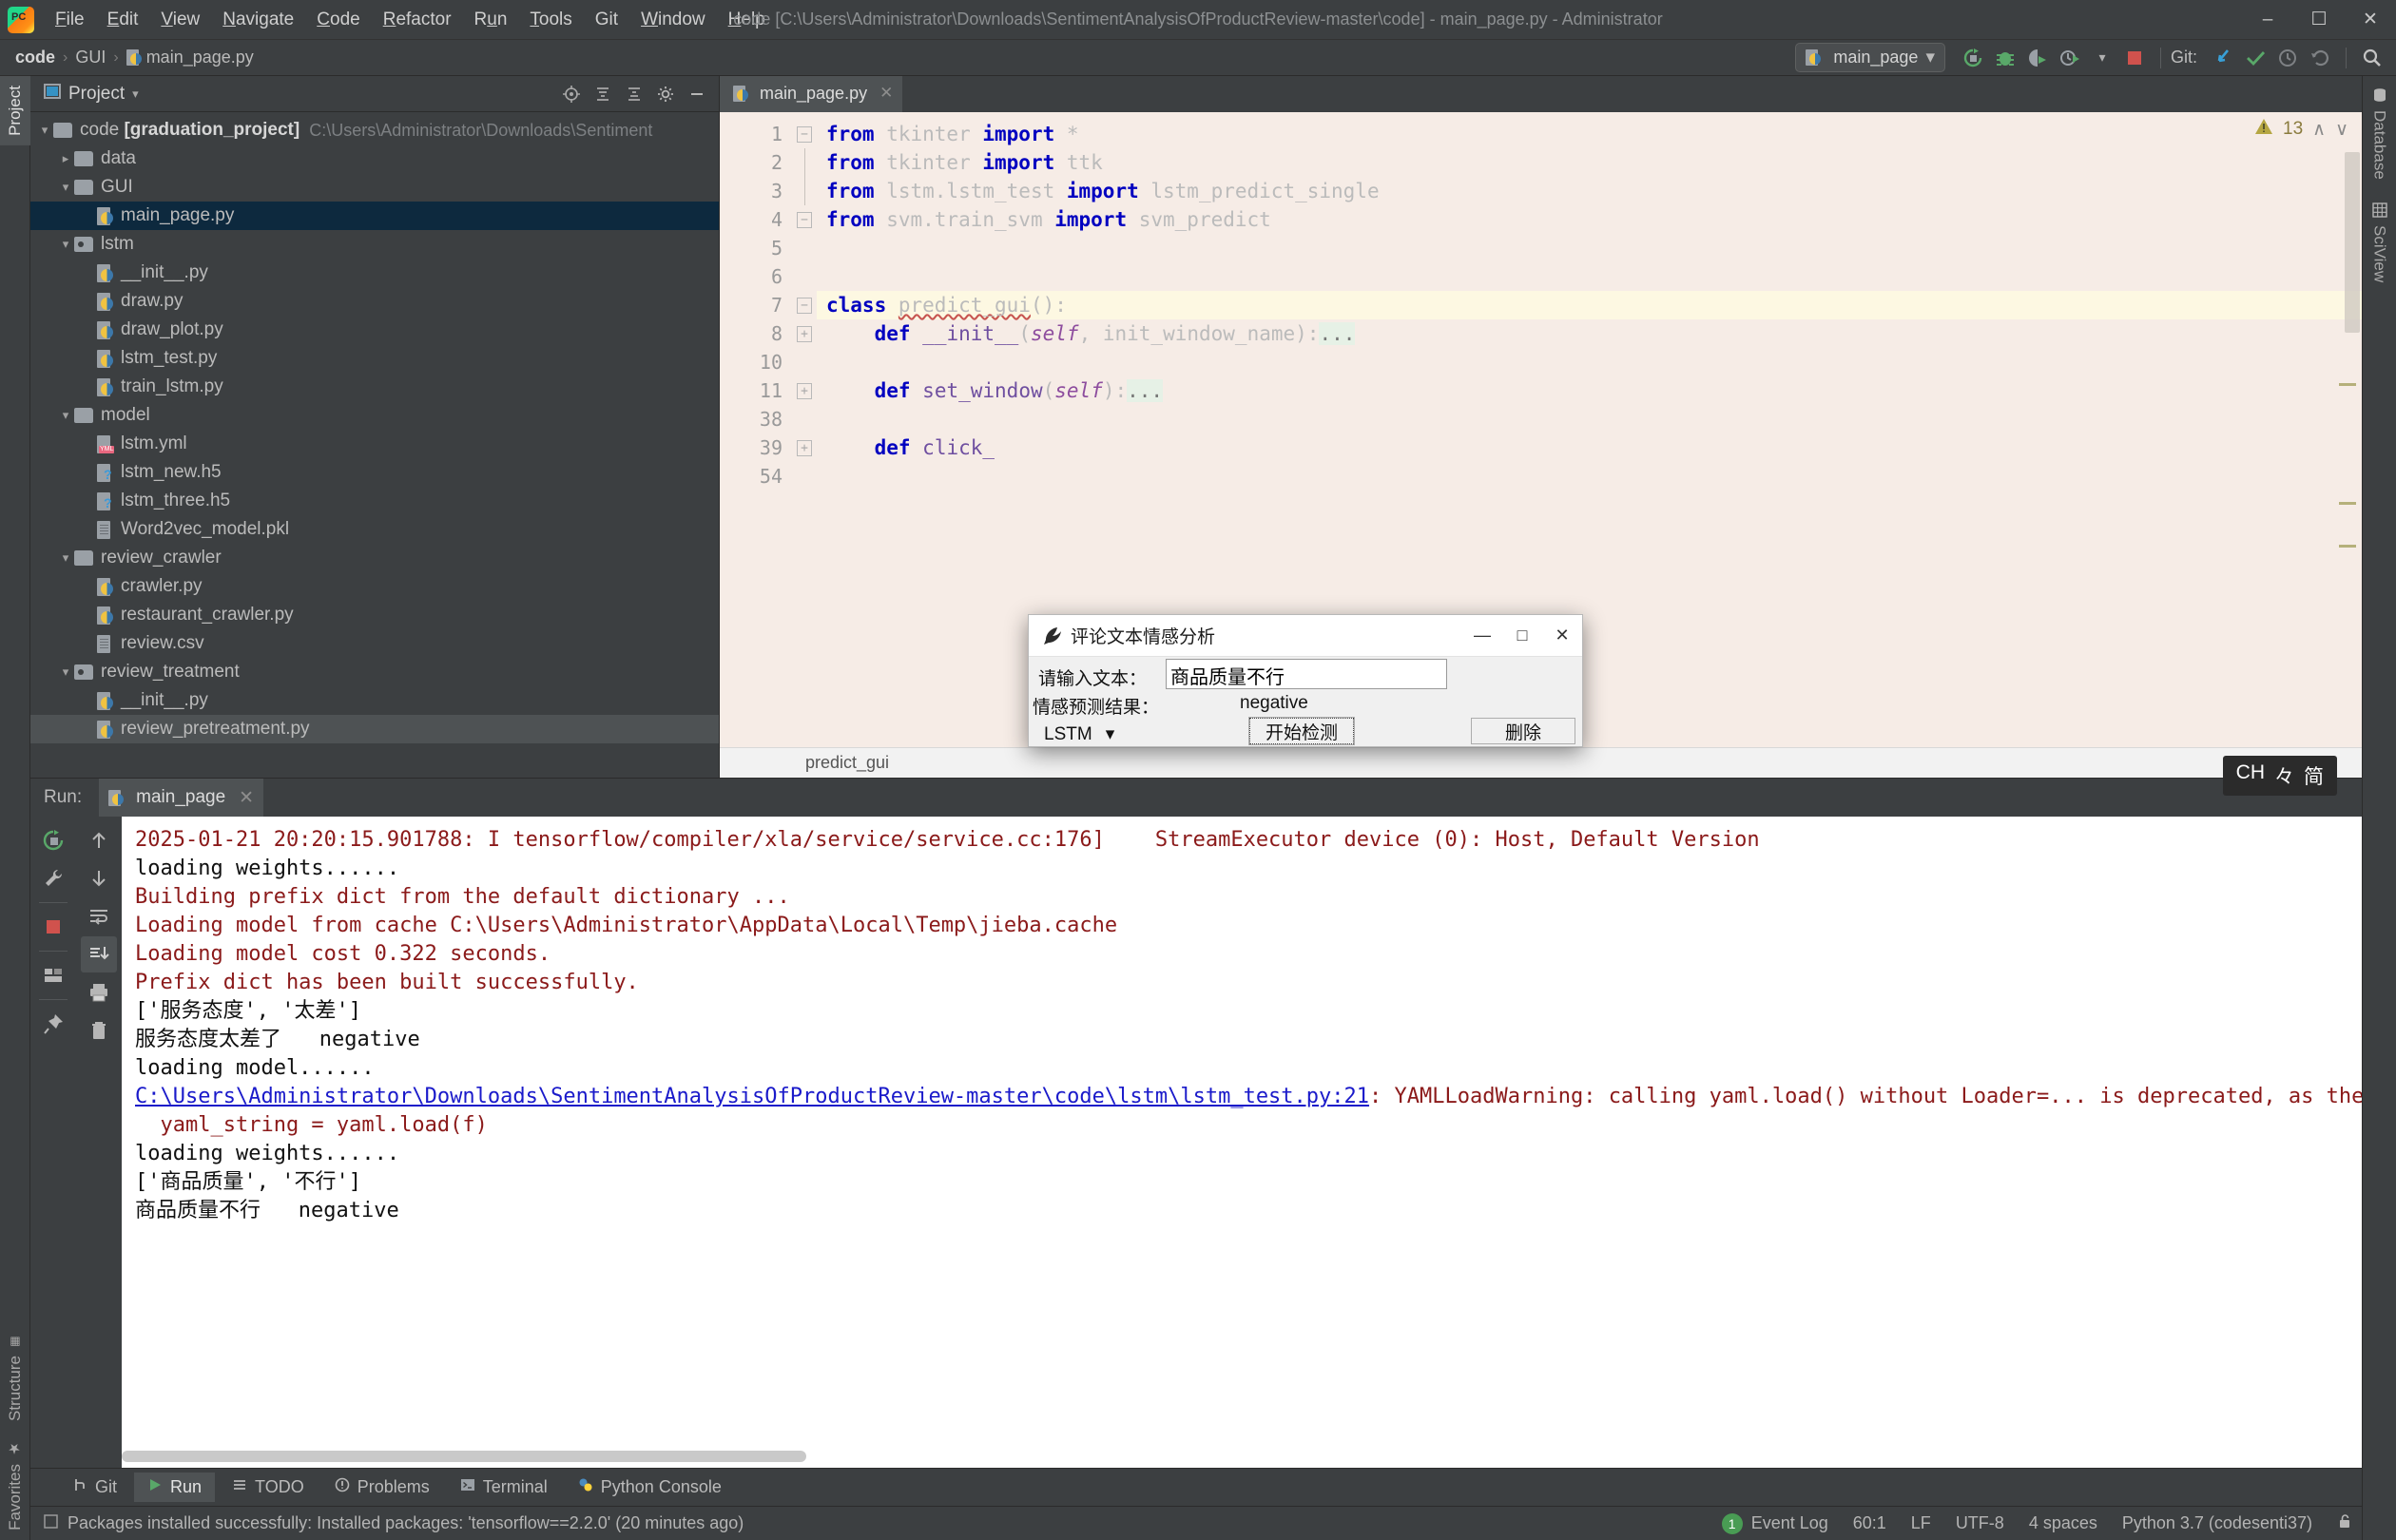 This screenshot has width=2396, height=1540. I want to click on python-interpreter: Python 3.7 (codesenti37), so click(2217, 1523).